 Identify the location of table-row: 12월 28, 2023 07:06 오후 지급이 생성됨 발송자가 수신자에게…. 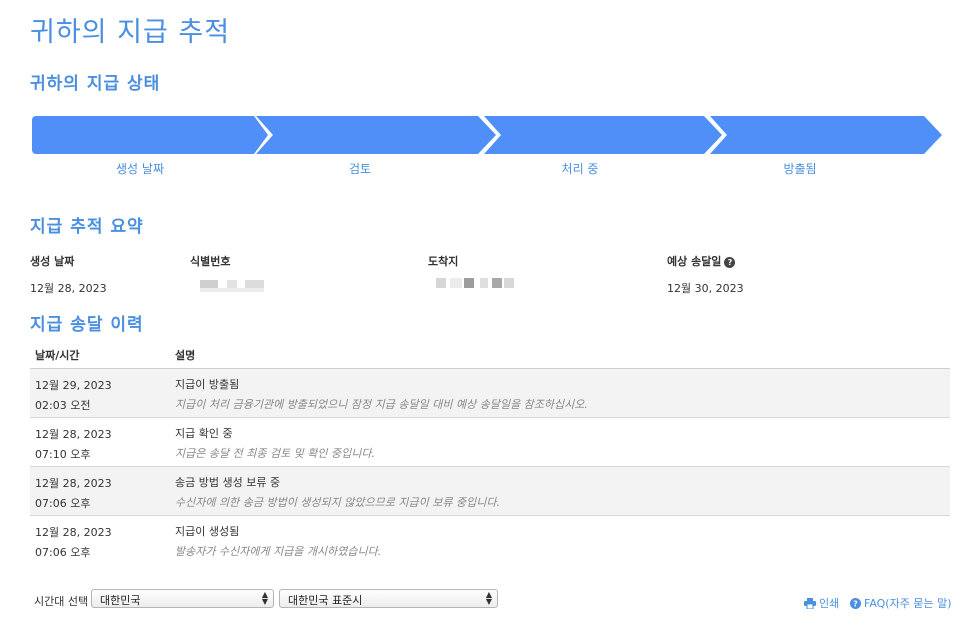
(490, 540).